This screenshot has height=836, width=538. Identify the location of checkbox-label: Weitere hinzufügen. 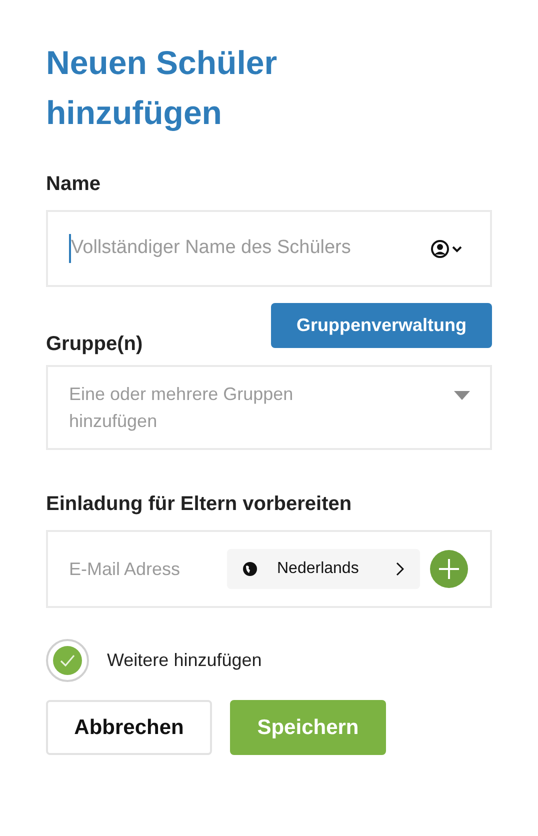
(184, 660).